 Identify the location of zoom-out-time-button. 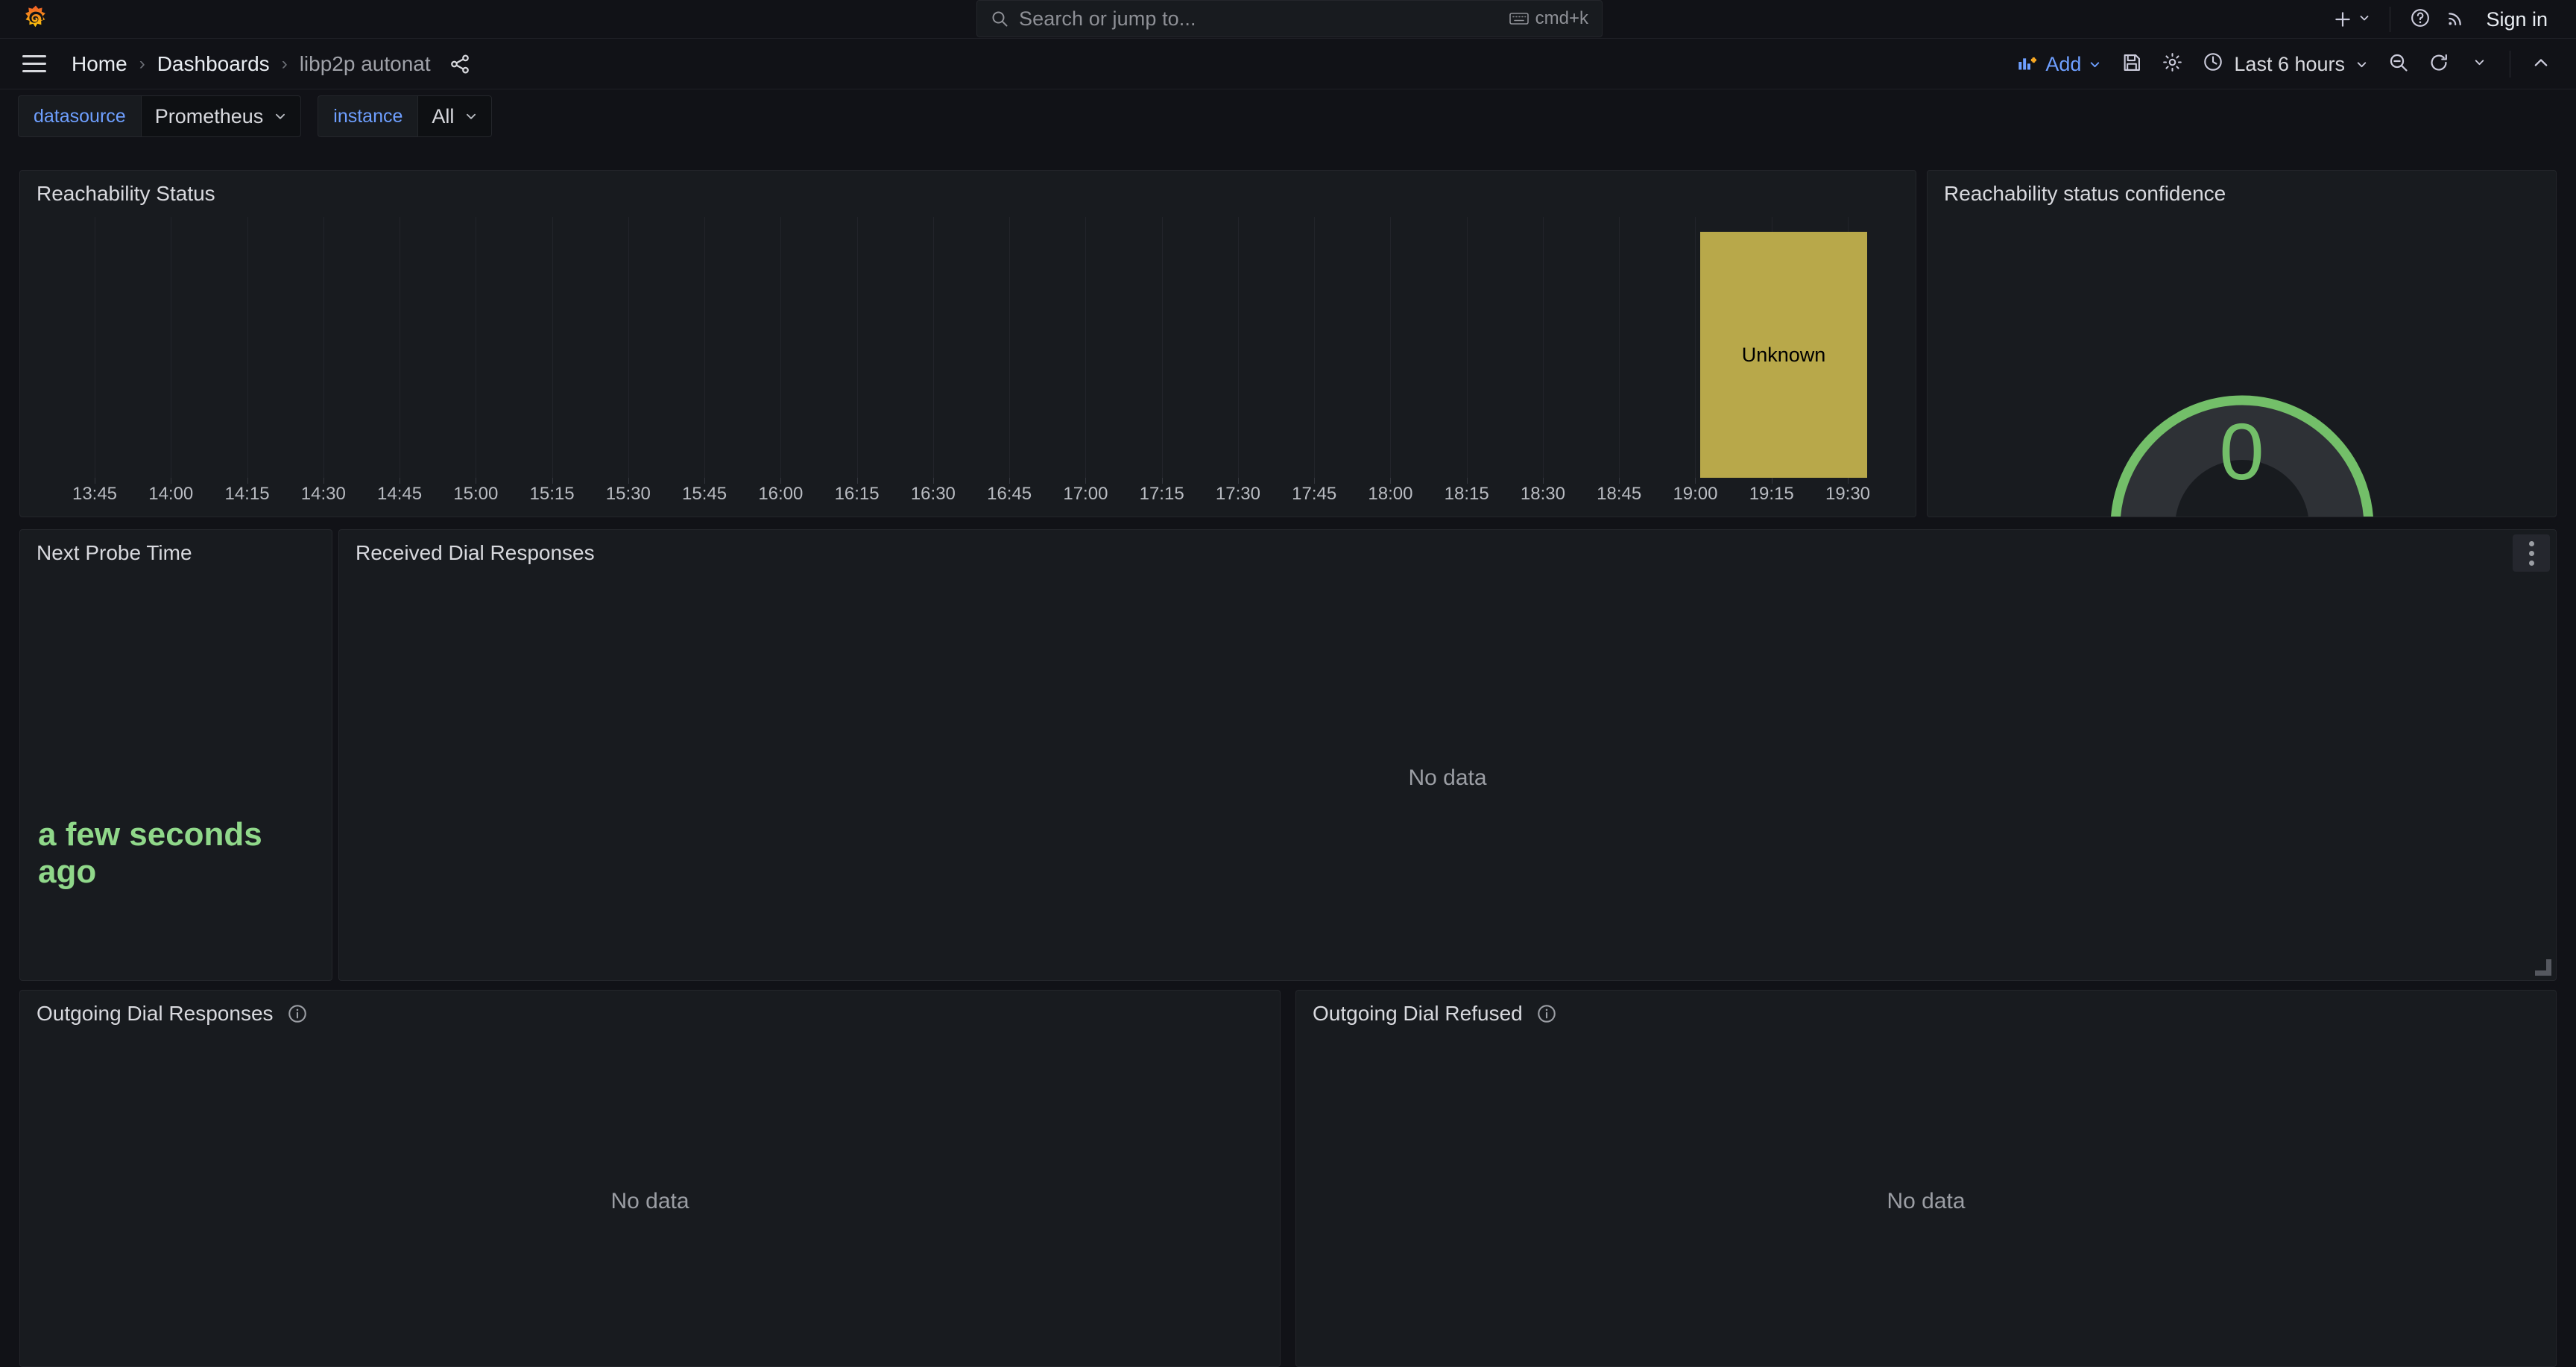
(2398, 64).